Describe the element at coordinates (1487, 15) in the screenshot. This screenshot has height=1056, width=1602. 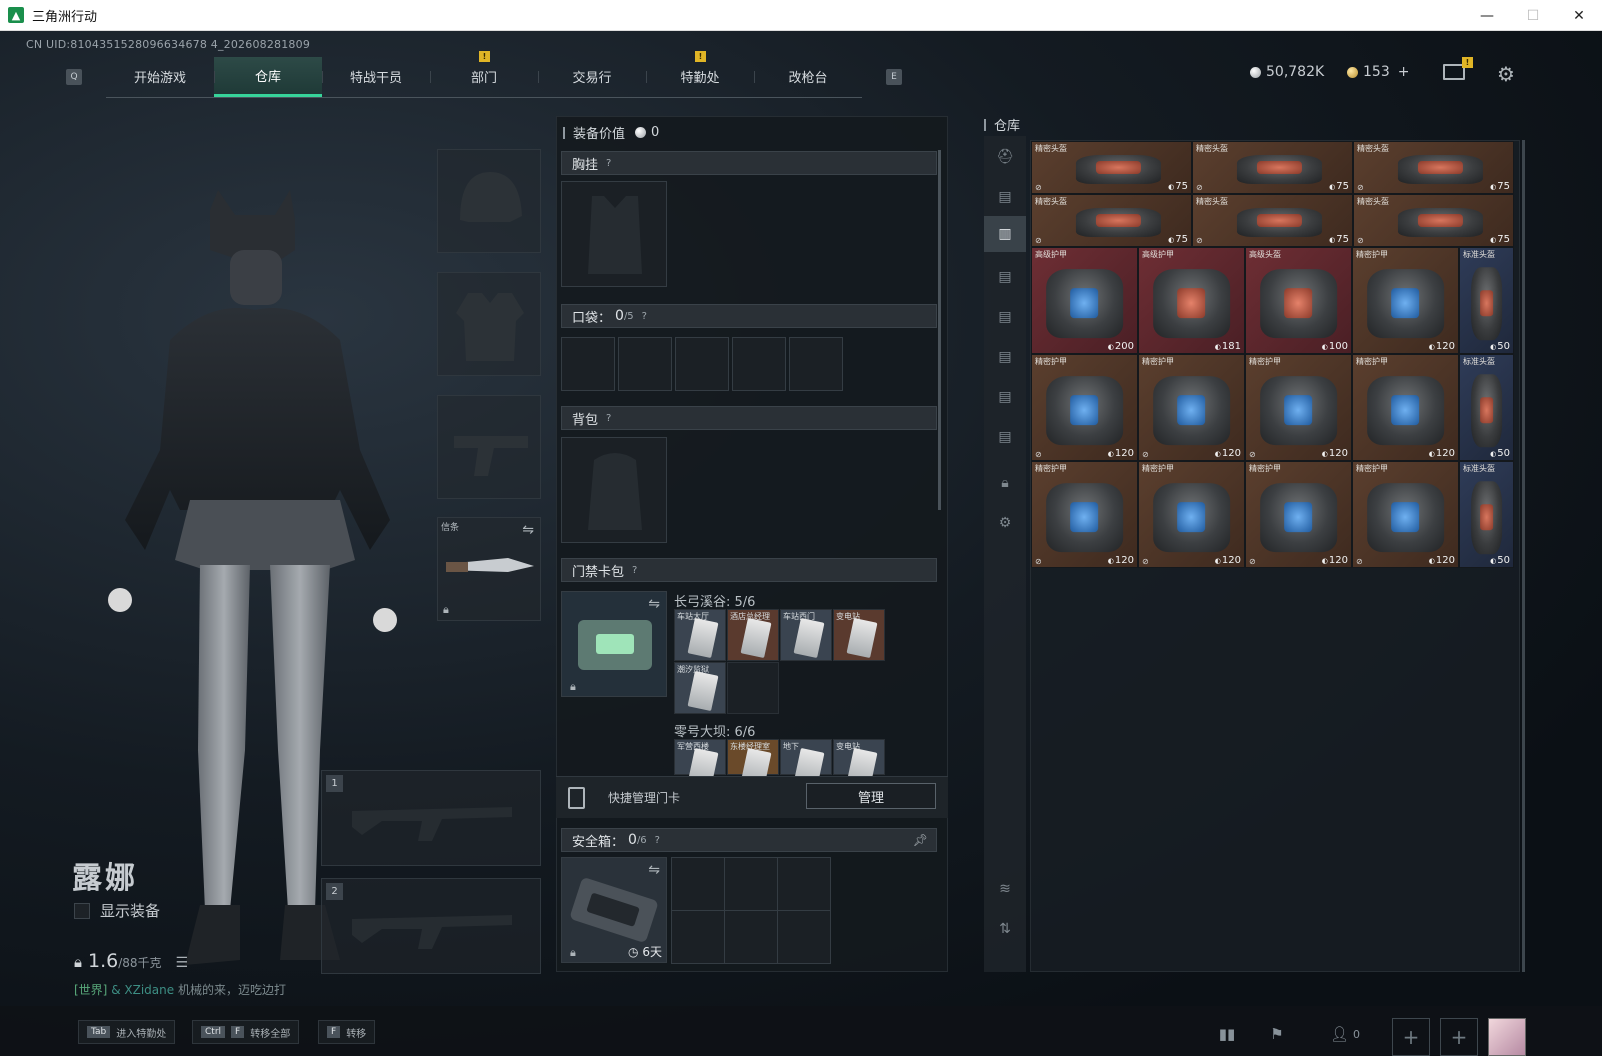
I see `minimize-button: —` at that location.